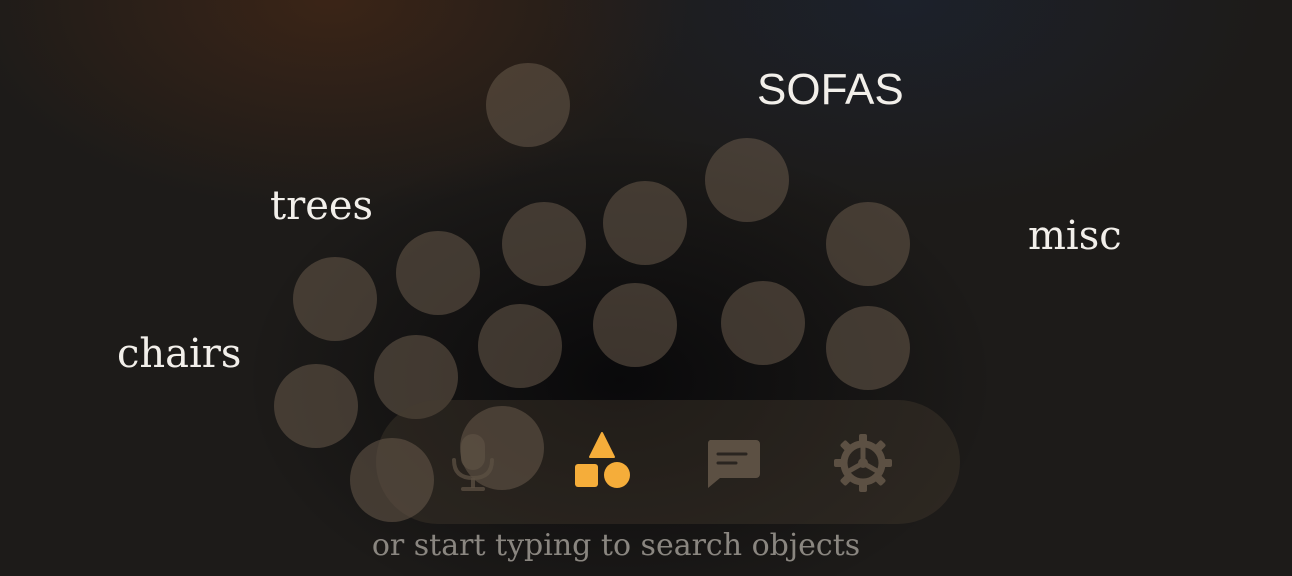 Image resolution: width=1292 pixels, height=576 pixels. I want to click on search-hint: or start typing to search objects, so click(616, 545).